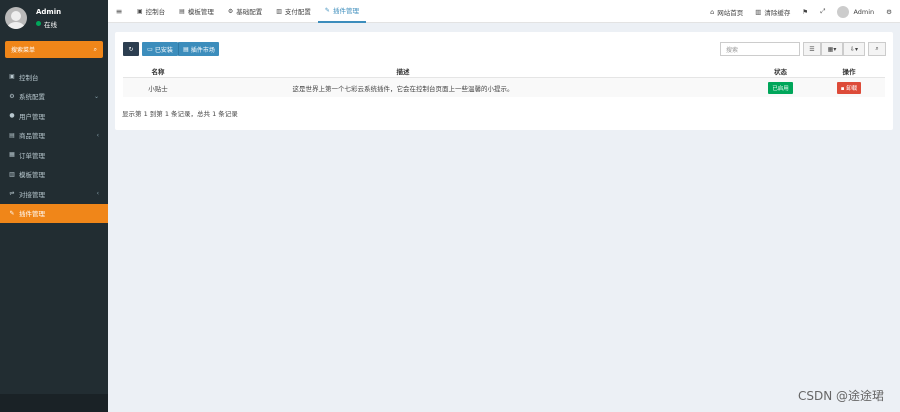  I want to click on language-icon: ⚑, so click(805, 11).